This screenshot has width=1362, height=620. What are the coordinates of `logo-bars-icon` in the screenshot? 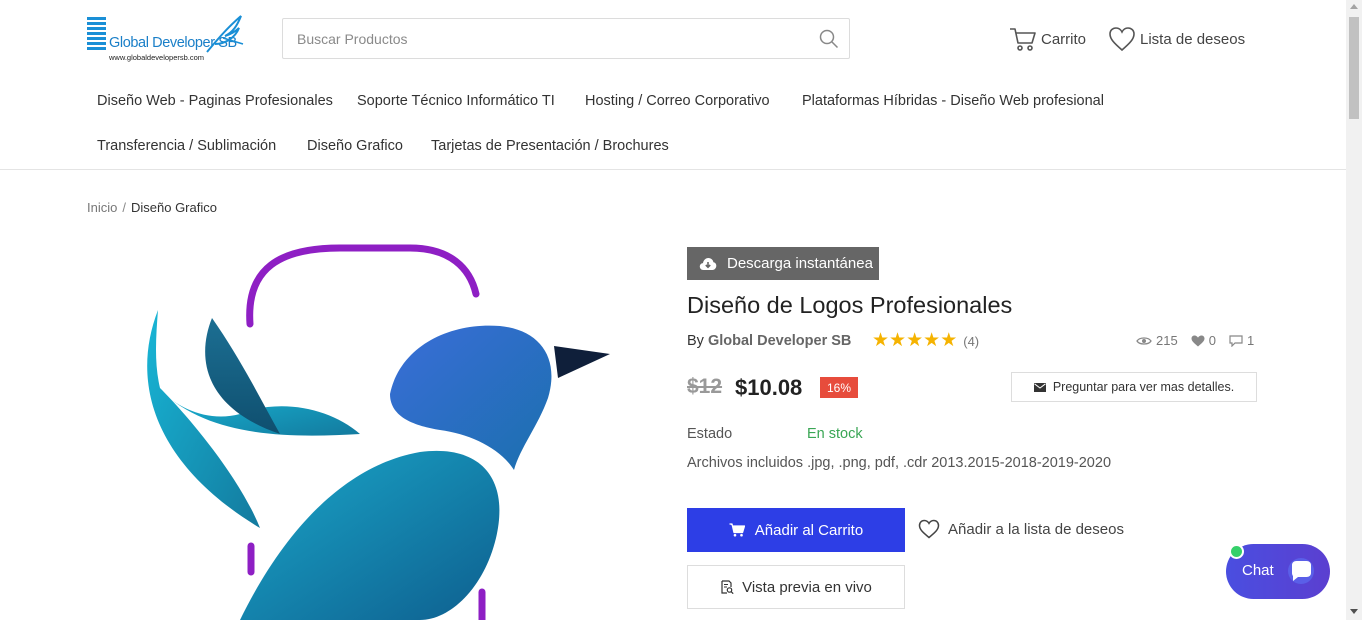 It's located at (96, 34).